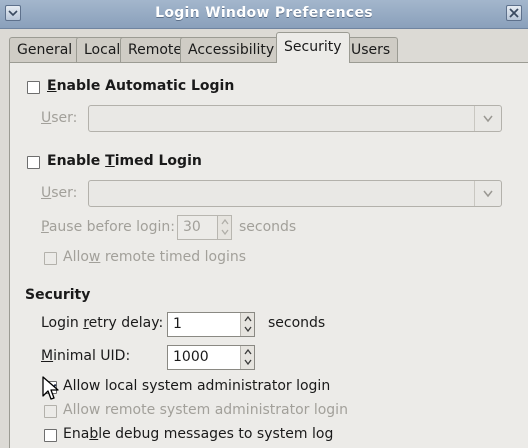 This screenshot has height=448, width=528. Describe the element at coordinates (297, 323) in the screenshot. I see `retry-seconds-label: seconds` at that location.